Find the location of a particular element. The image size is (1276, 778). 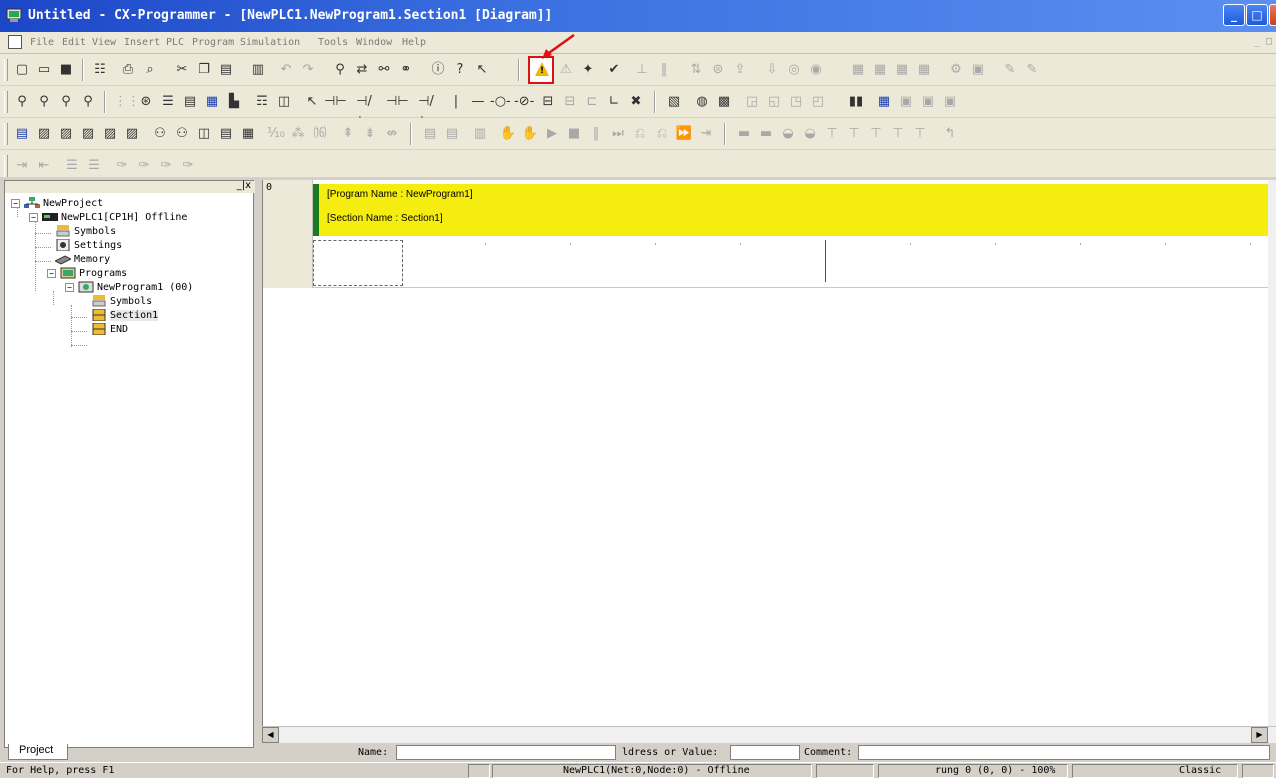

watch-window-icon: ▨ is located at coordinates (66, 134).